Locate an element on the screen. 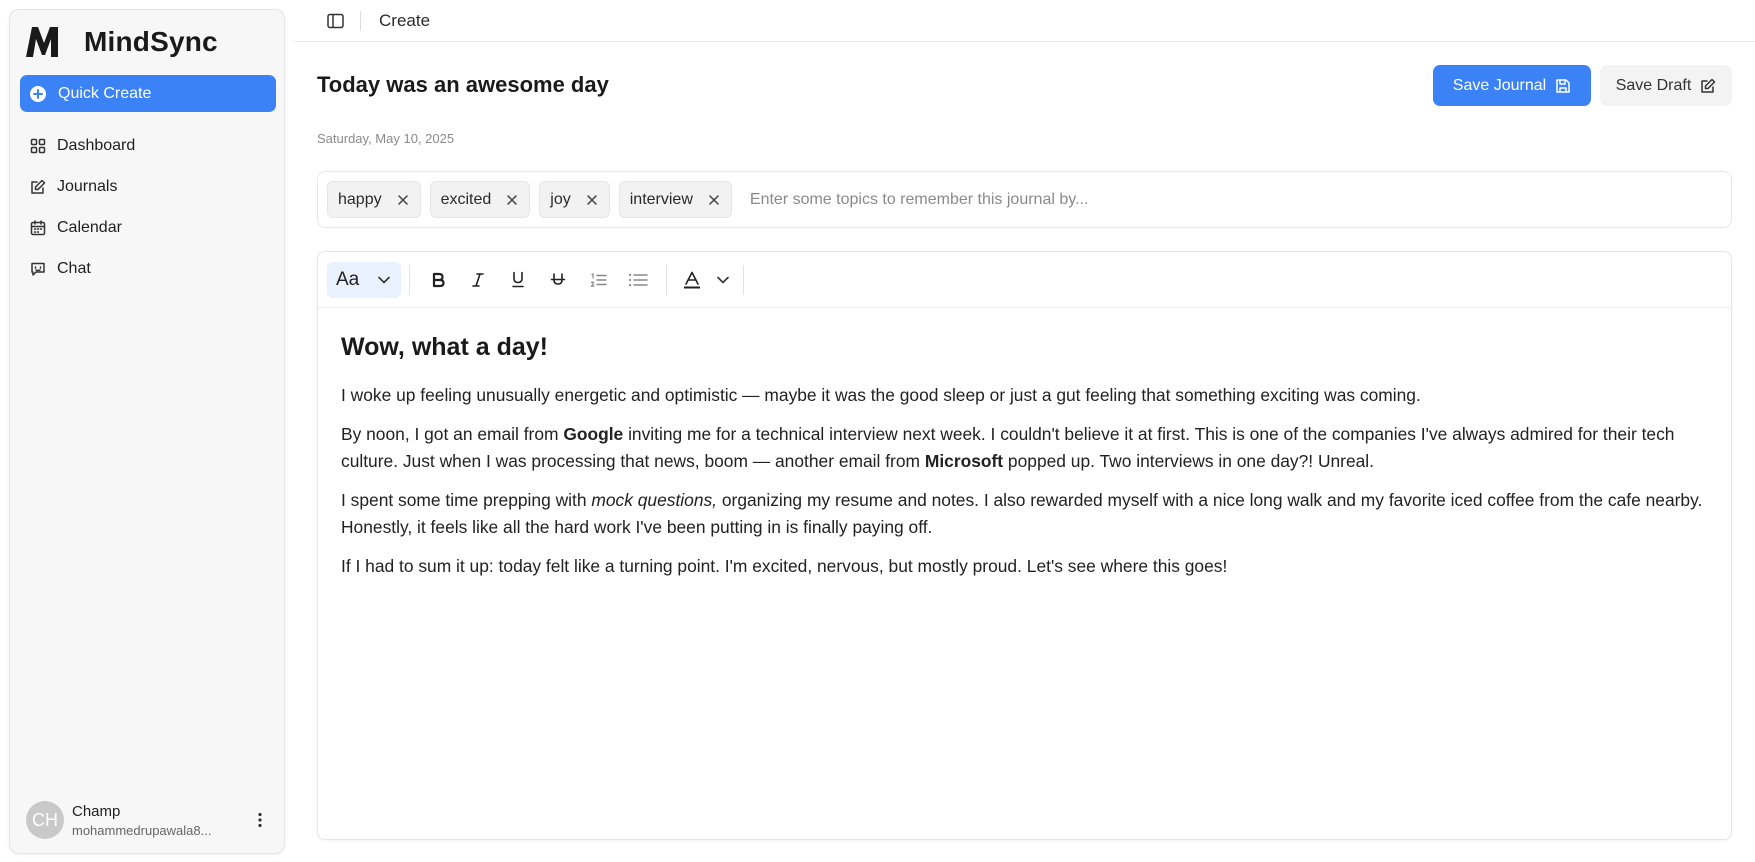  edit-icon is located at coordinates (1708, 85).